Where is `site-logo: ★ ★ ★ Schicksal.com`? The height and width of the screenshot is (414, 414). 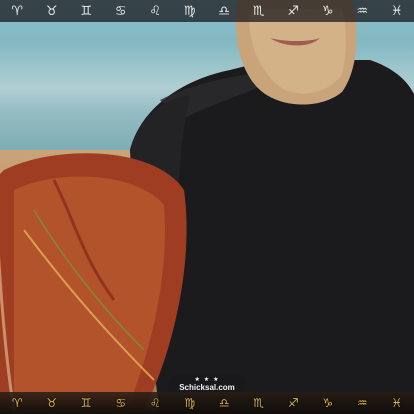 site-logo: ★ ★ ★ Schicksal.com is located at coordinates (207, 384).